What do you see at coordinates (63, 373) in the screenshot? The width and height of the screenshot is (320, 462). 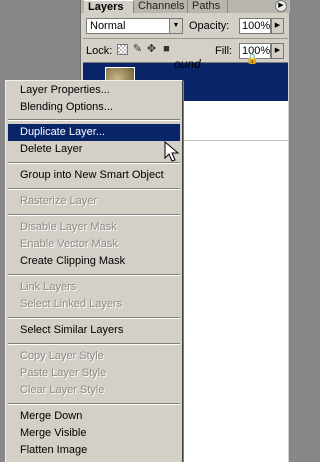 I see `menu-item-paste-layer-style: Paste Layer Style` at bounding box center [63, 373].